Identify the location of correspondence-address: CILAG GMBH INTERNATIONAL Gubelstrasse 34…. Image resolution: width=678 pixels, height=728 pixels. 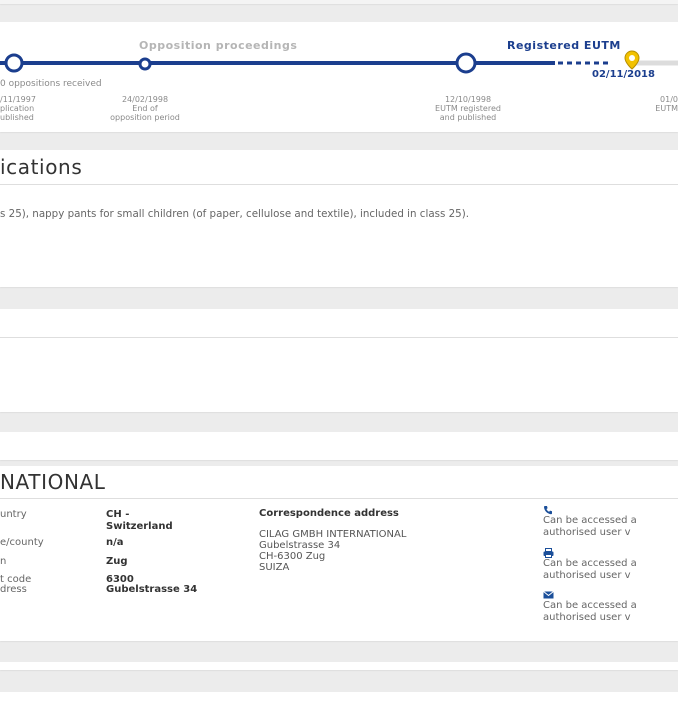
(333, 551).